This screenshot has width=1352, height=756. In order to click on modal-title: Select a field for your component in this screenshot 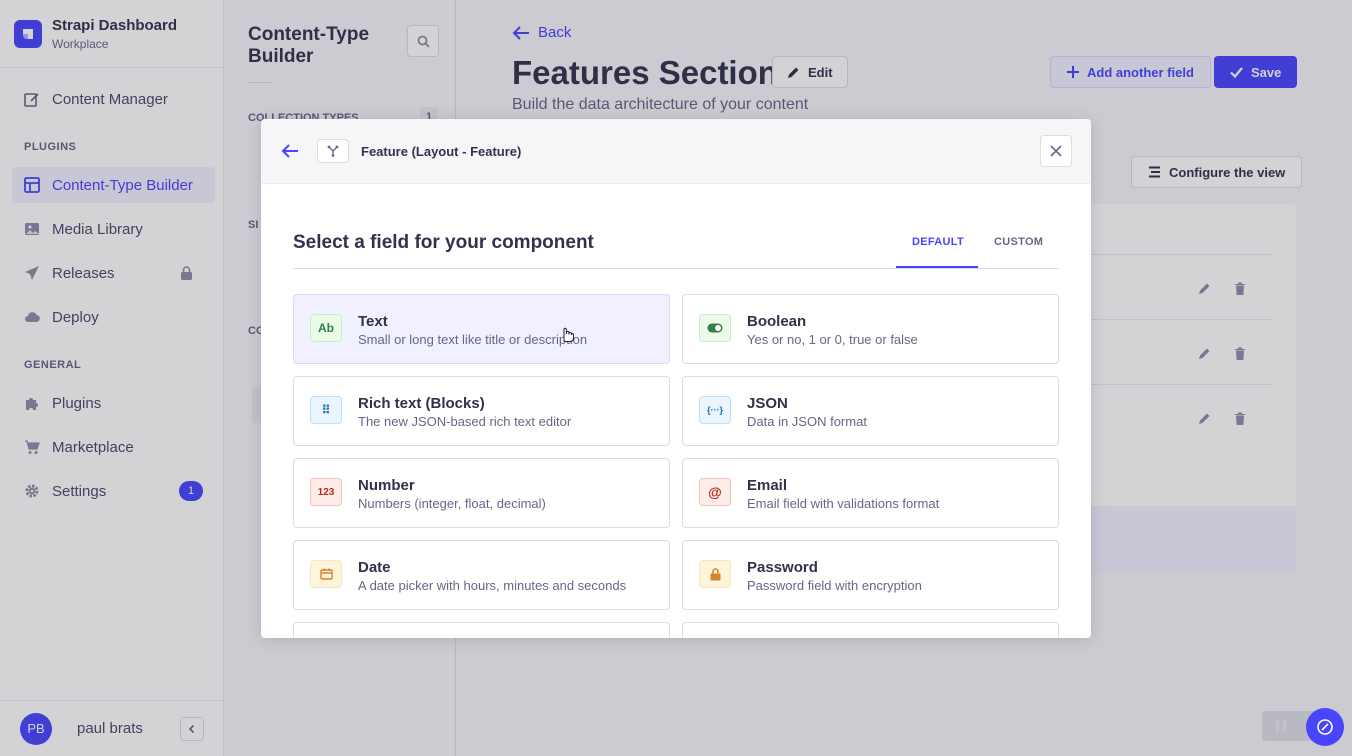, I will do `click(443, 242)`.